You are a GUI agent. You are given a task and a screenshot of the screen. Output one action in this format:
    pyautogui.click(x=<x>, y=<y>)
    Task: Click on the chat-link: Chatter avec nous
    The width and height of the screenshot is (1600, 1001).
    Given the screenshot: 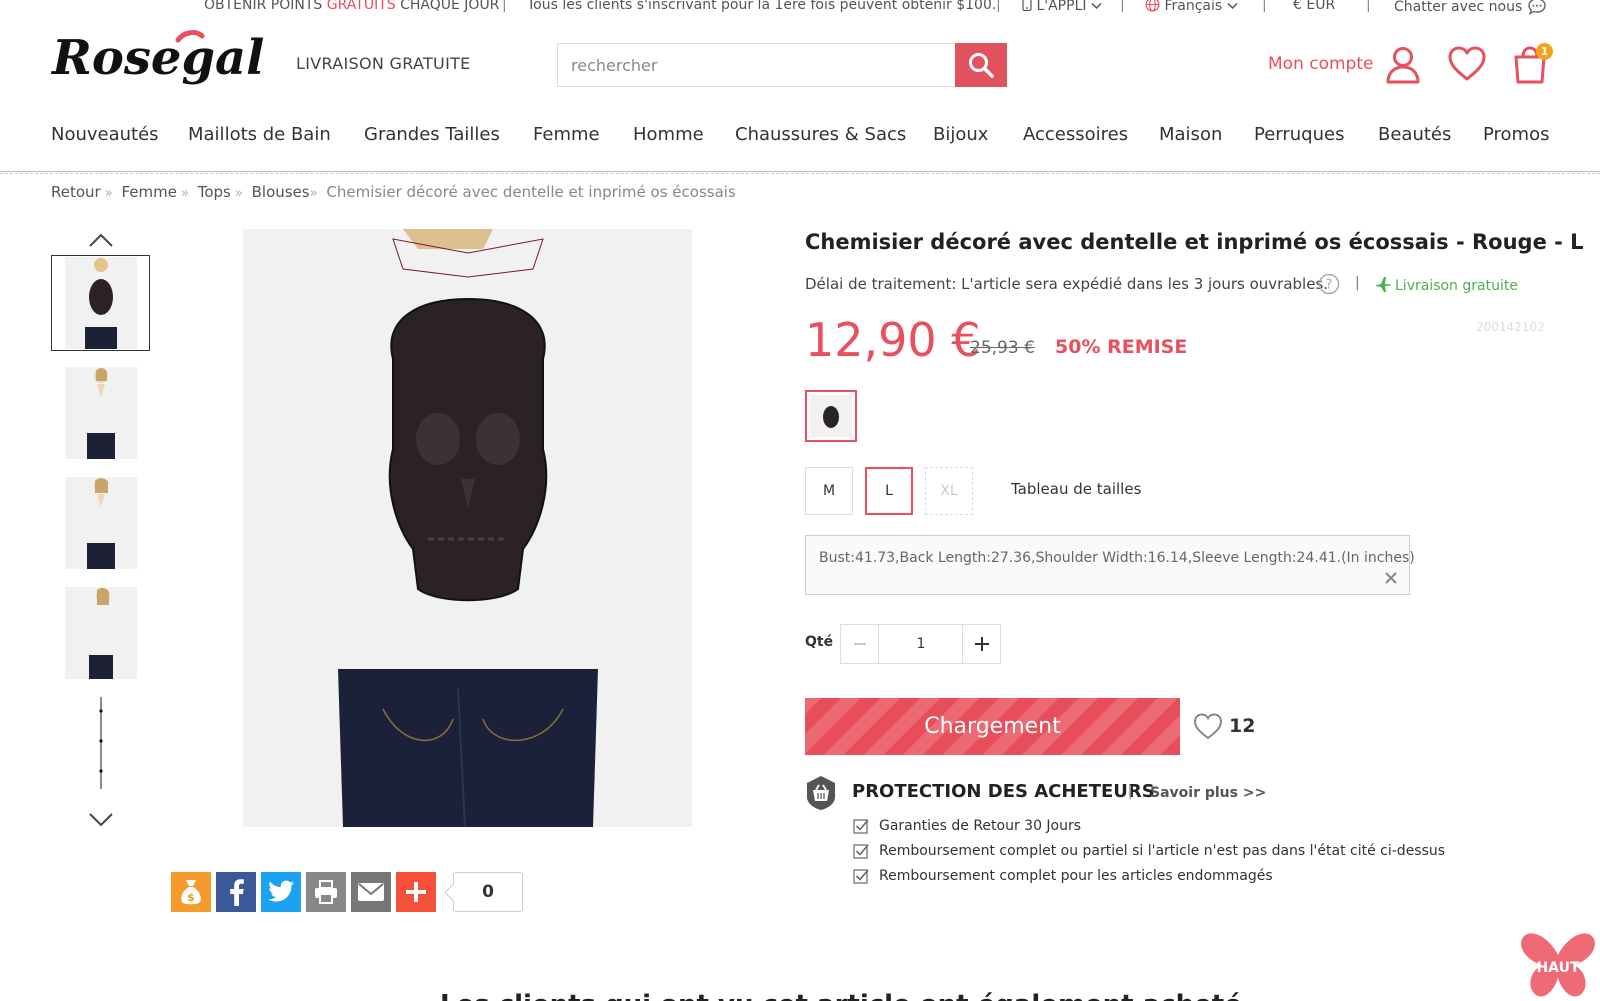 What is the action you would take?
    pyautogui.click(x=1470, y=7)
    